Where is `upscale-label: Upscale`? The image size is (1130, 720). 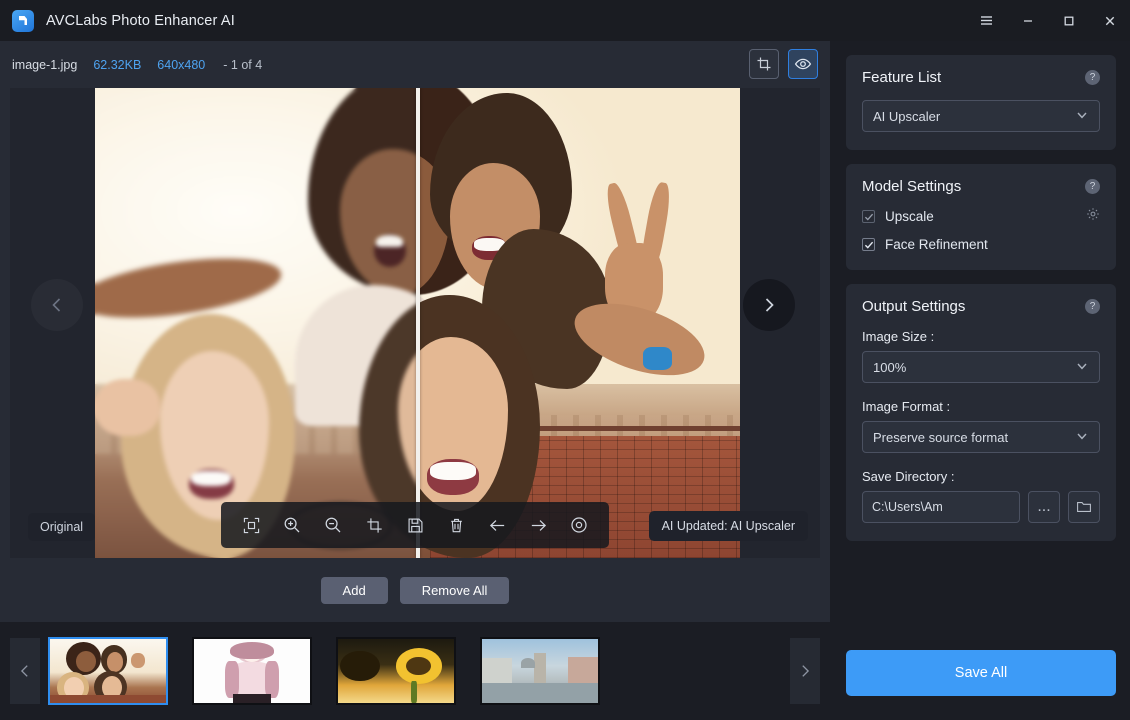
upscale-label: Upscale is located at coordinates (909, 216).